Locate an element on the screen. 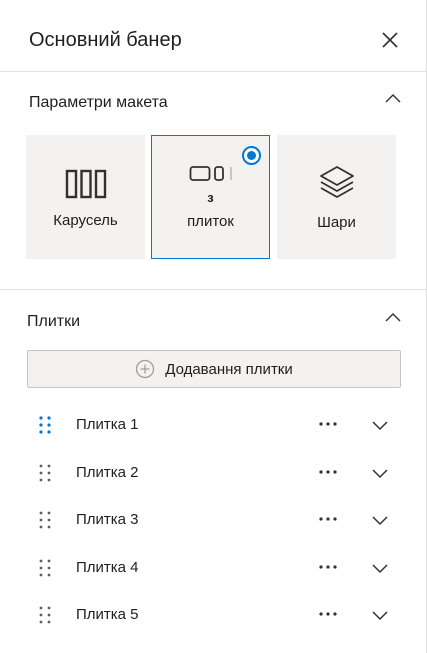 This screenshot has height=653, width=427. tiles-icon is located at coordinates (210, 173).